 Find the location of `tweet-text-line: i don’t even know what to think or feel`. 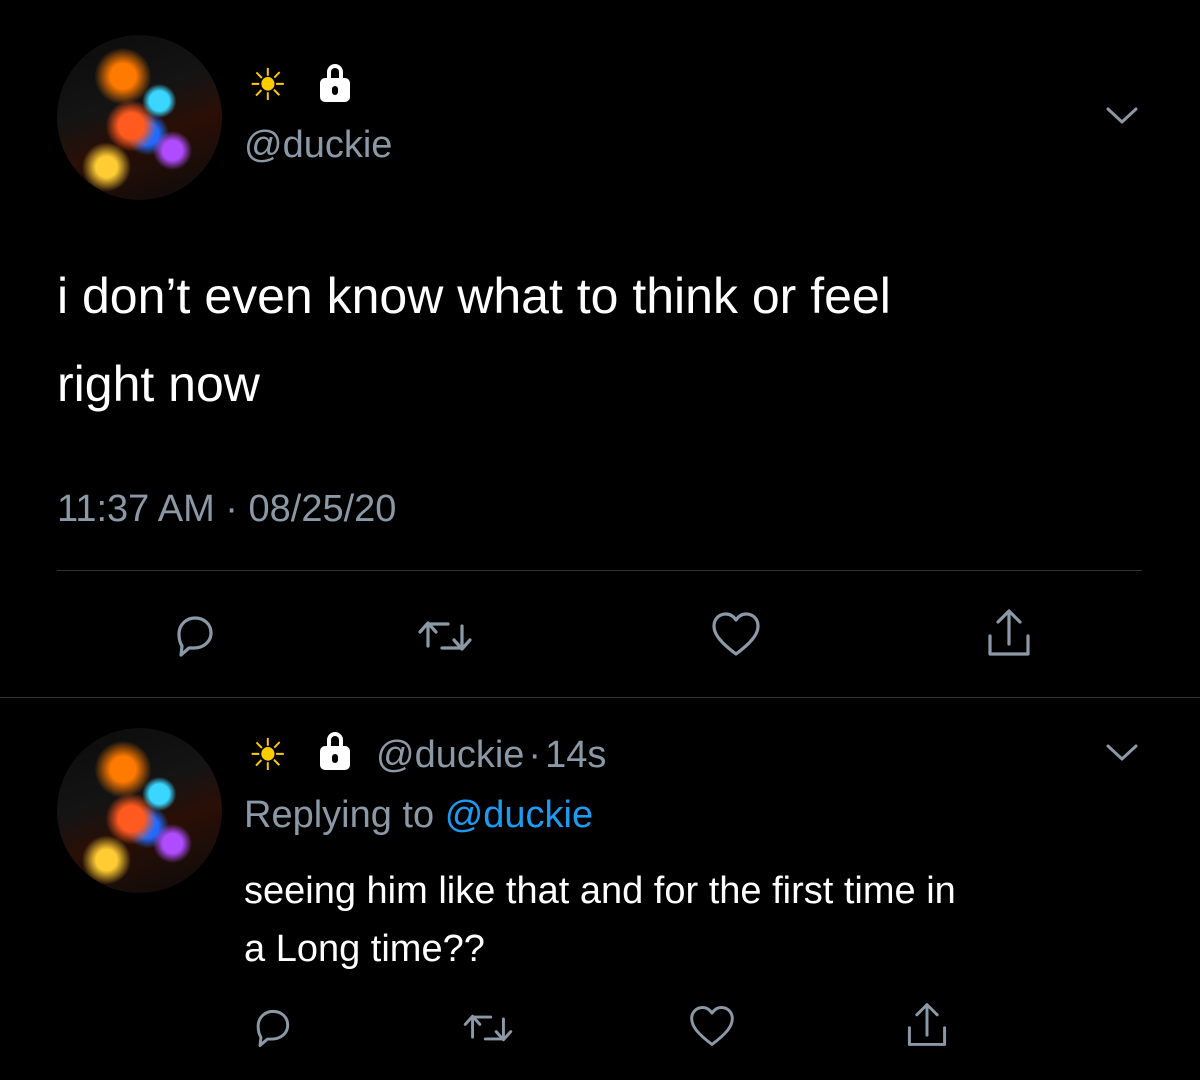

tweet-text-line: i don’t even know what to think or feel is located at coordinates (474, 296).